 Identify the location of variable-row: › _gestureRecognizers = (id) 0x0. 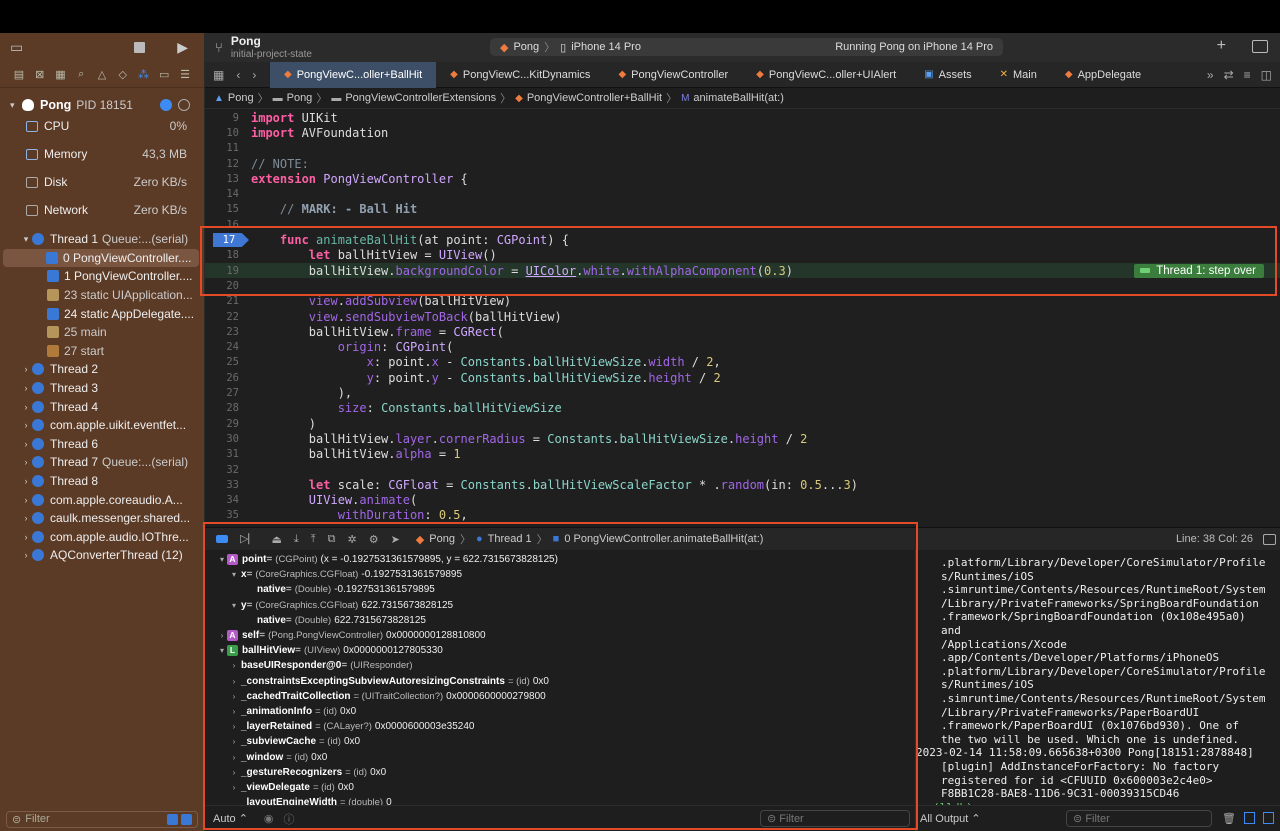
(560, 772).